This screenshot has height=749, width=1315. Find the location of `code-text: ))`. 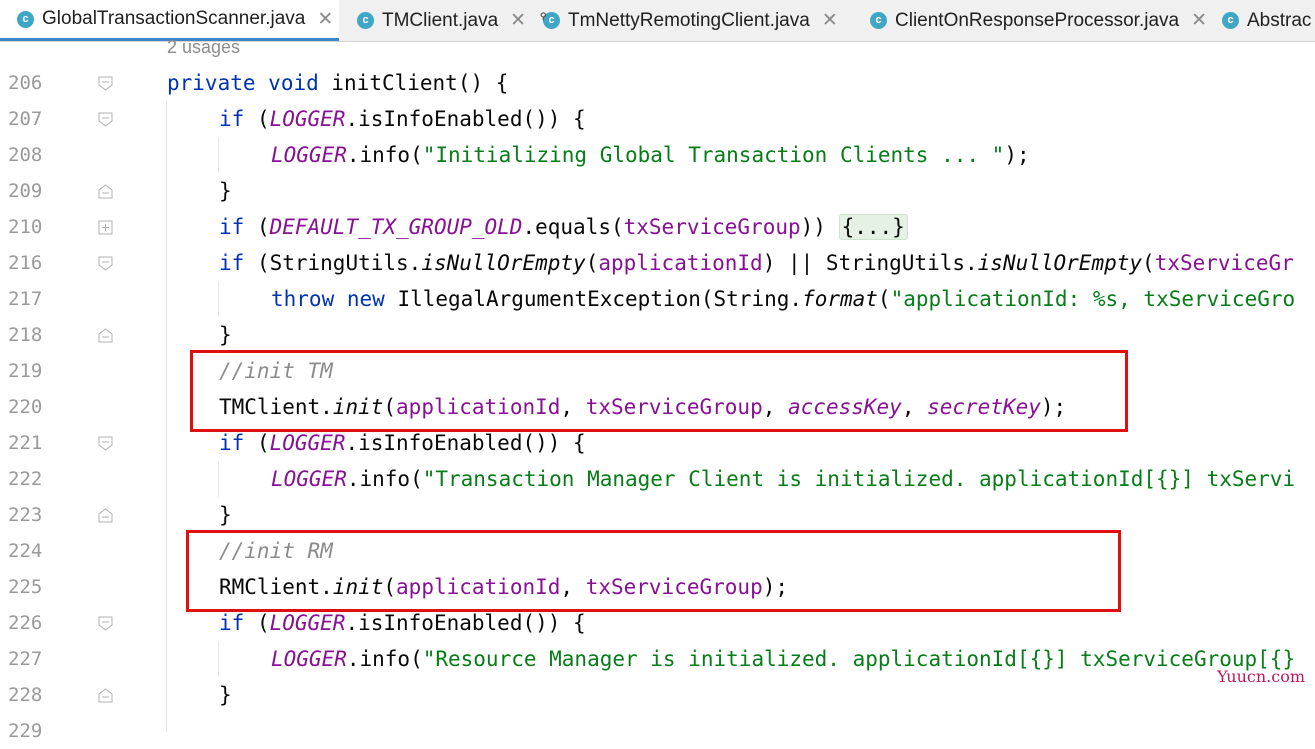

code-text: )) is located at coordinates (819, 227).